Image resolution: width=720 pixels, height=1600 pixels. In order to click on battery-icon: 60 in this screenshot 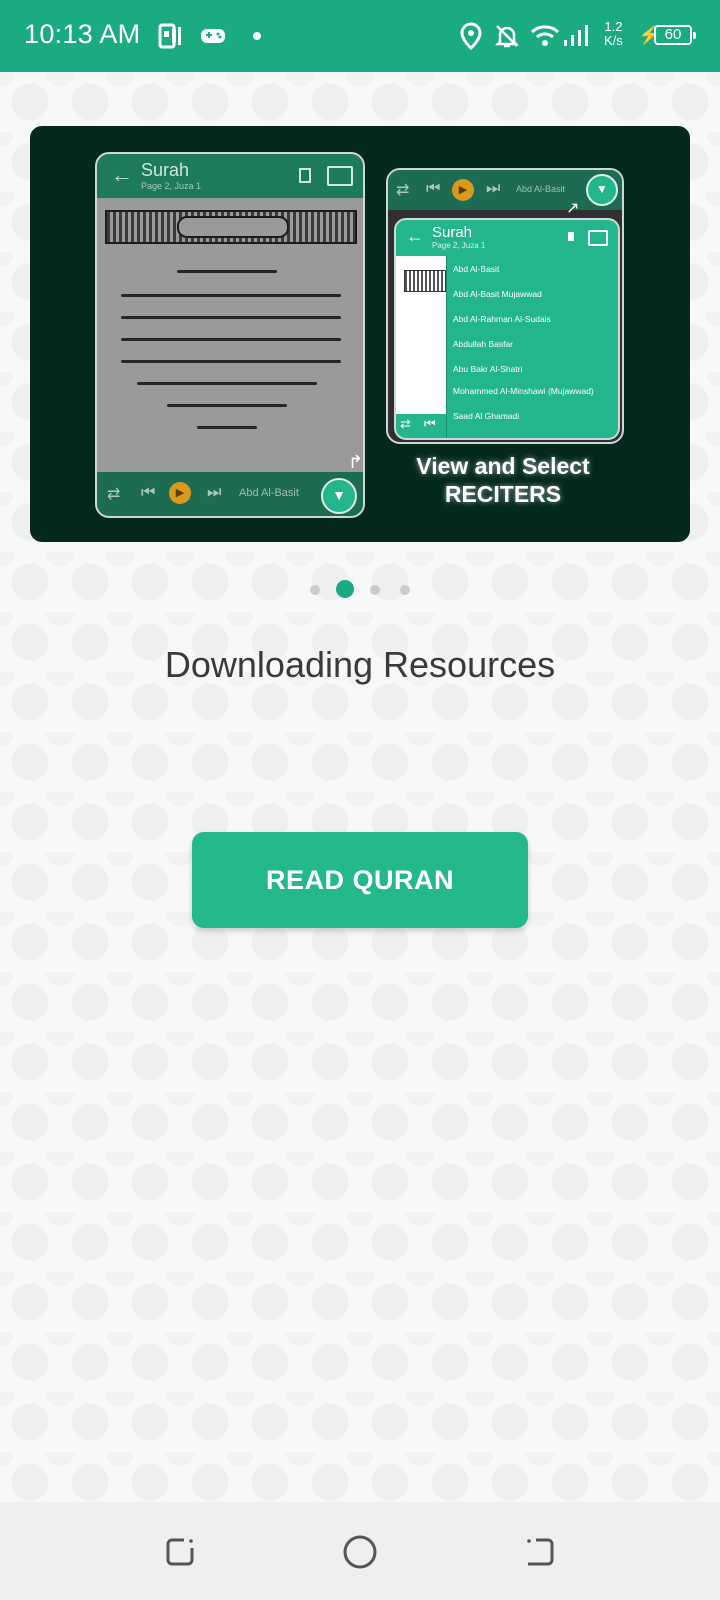, I will do `click(675, 35)`.